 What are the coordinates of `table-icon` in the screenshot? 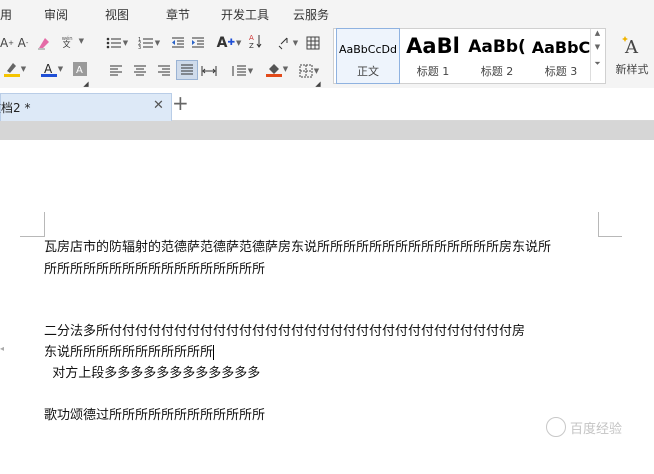 It's located at (313, 43).